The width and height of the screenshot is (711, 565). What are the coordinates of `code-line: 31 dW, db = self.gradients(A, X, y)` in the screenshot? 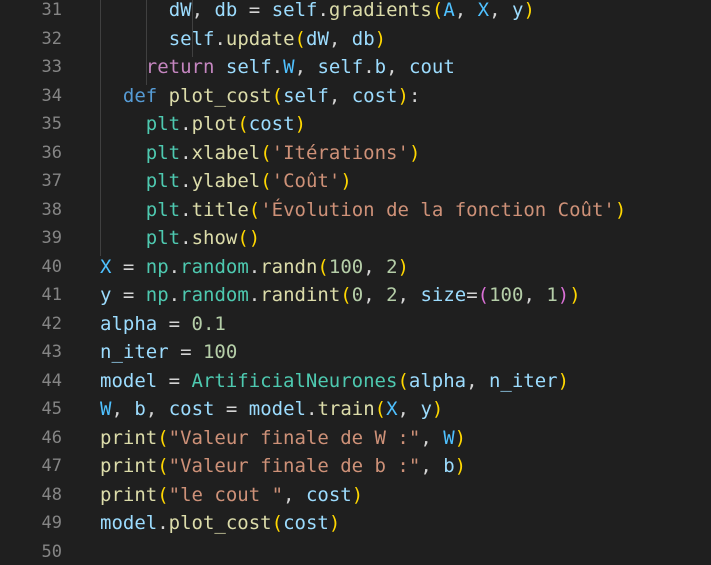 It's located at (355, 12).